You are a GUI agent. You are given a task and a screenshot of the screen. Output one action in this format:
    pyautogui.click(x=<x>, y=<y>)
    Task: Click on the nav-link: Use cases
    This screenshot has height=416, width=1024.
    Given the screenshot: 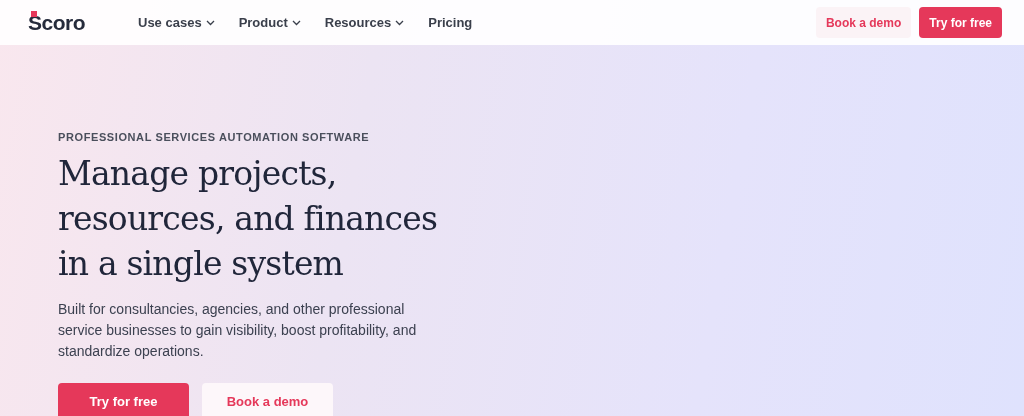 What is the action you would take?
    pyautogui.click(x=176, y=22)
    